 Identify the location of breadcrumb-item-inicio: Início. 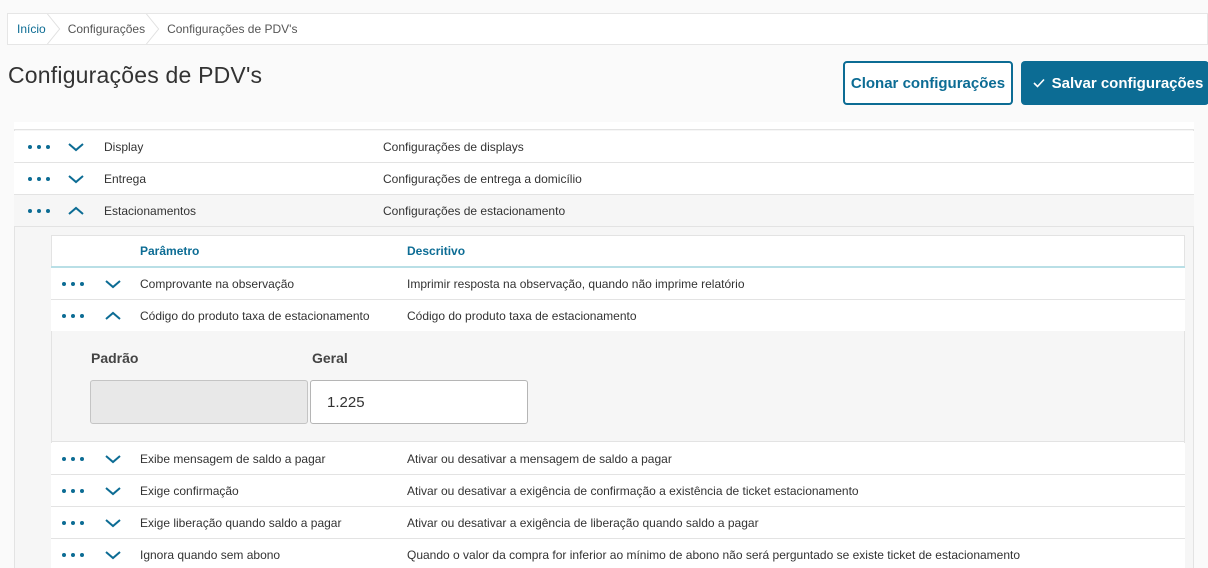
(34, 29).